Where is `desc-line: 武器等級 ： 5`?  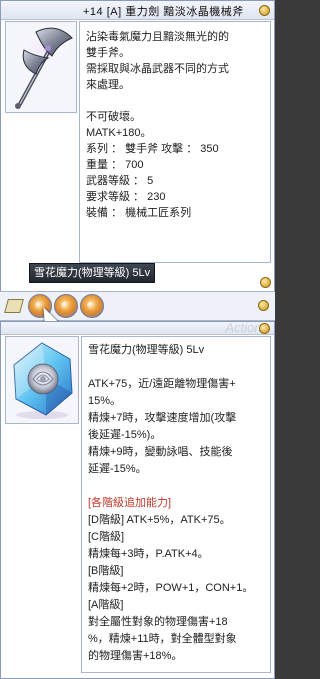 desc-line: 武器等級 ： 5 is located at coordinates (120, 181).